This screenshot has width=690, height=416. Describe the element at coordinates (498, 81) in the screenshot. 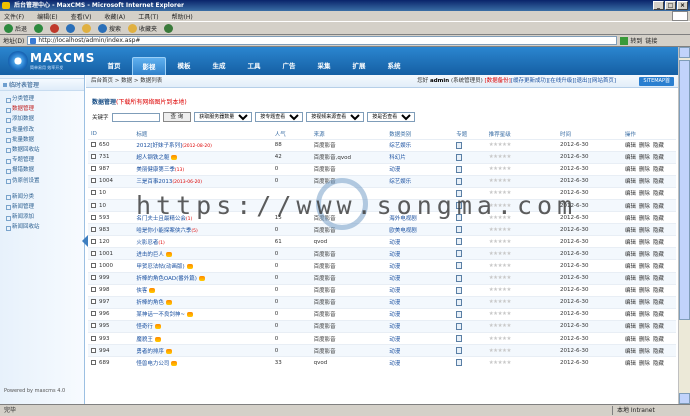

I see `user-link: [数据备份]` at that location.